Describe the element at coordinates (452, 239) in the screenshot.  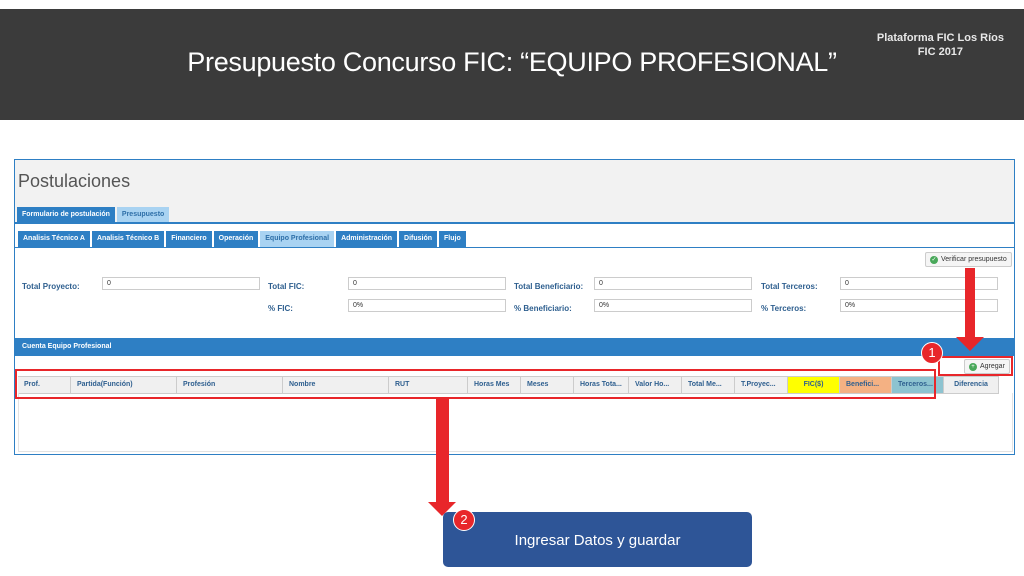
I see `tab-flujo: Flujo` at that location.